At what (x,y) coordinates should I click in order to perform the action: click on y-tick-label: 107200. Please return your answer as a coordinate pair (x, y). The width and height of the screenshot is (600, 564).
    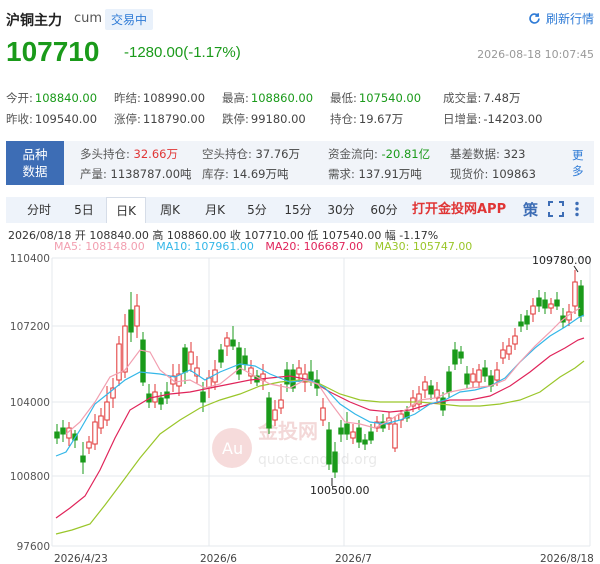
    Looking at the image, I should click on (30, 327).